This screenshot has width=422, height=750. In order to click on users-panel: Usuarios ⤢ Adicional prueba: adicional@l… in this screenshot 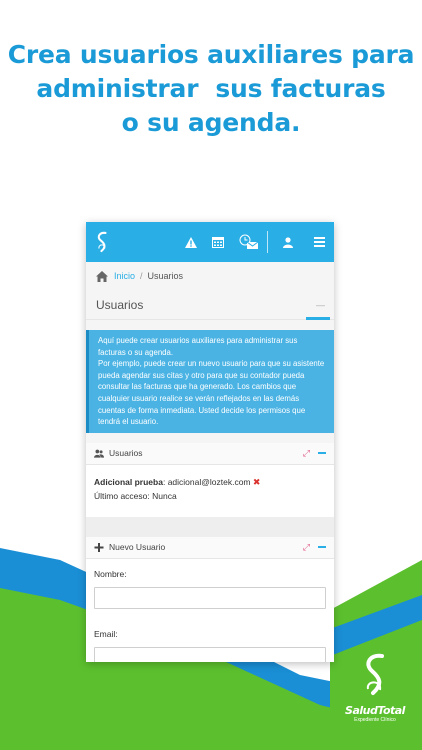, I will do `click(210, 479)`.